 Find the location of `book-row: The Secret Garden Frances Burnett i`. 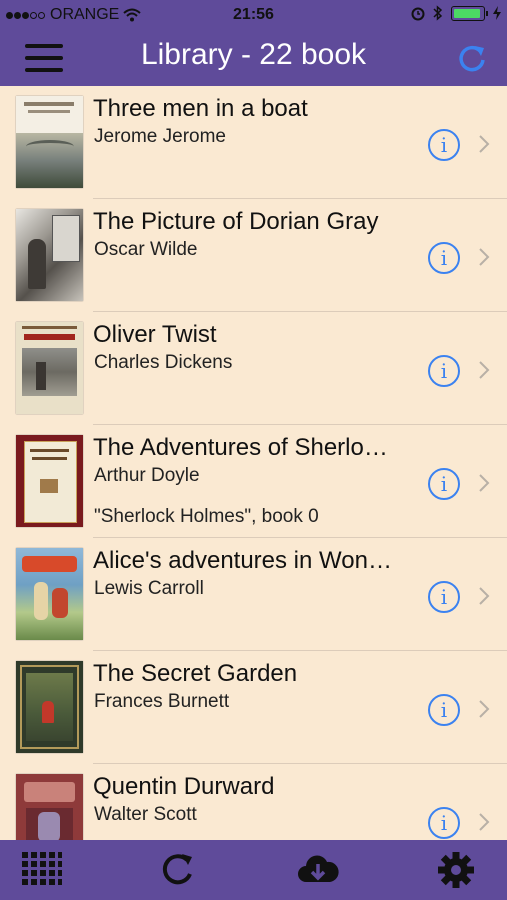

book-row: The Secret Garden Frances Burnett i is located at coordinates (253, 707).